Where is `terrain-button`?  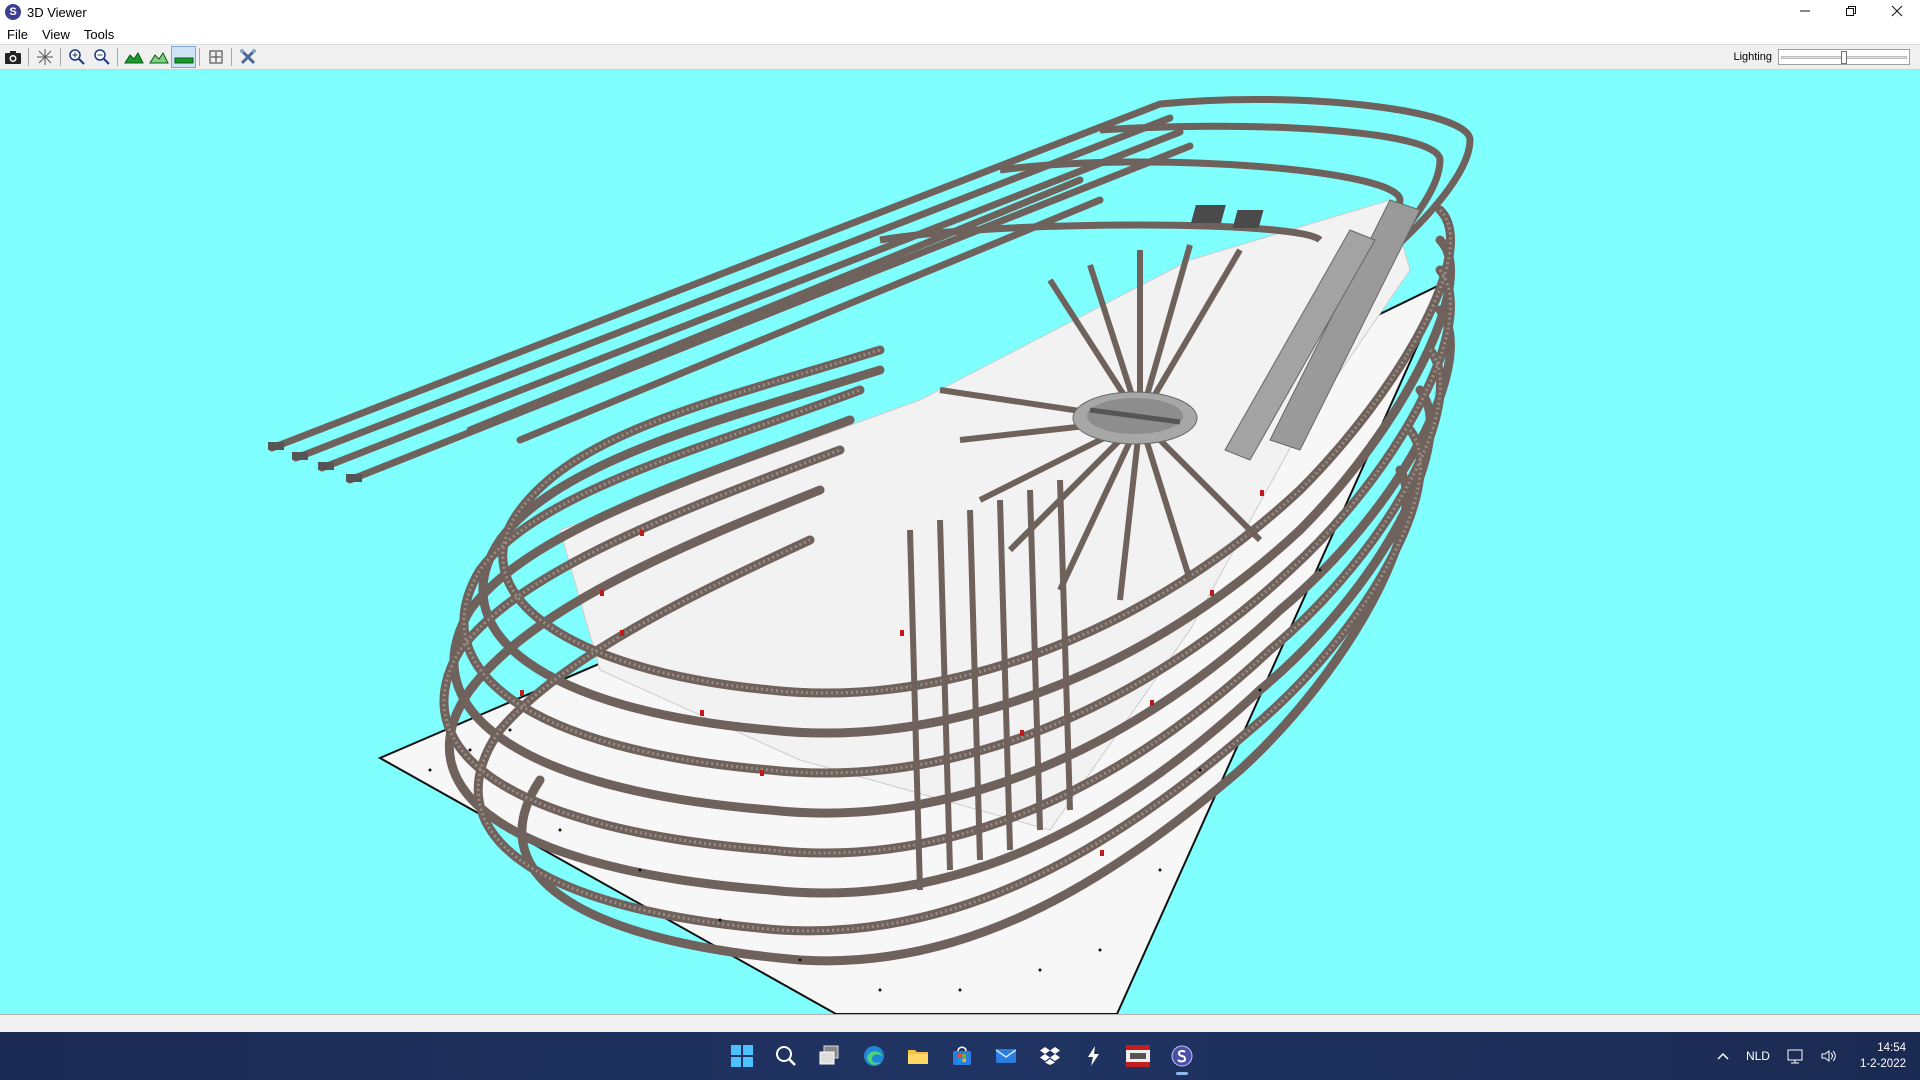 terrain-button is located at coordinates (133, 57).